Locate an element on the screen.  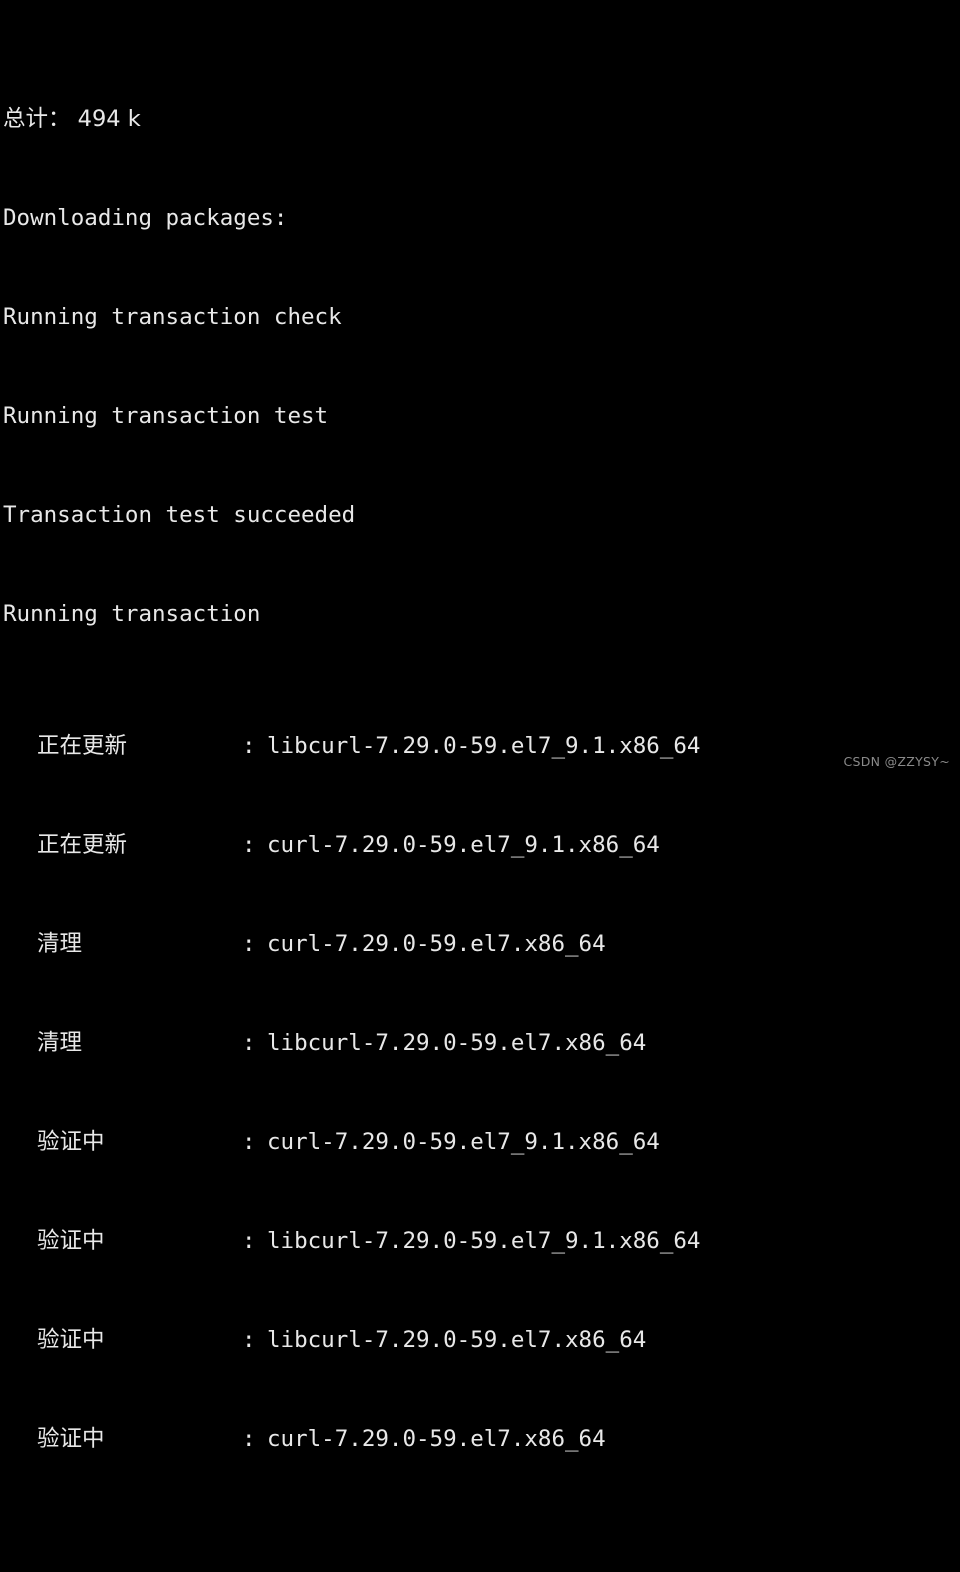
transaction-row: 正在更新 : curl-7.29.0-59.el7_9.1.x86_64 is located at coordinates (480, 845).